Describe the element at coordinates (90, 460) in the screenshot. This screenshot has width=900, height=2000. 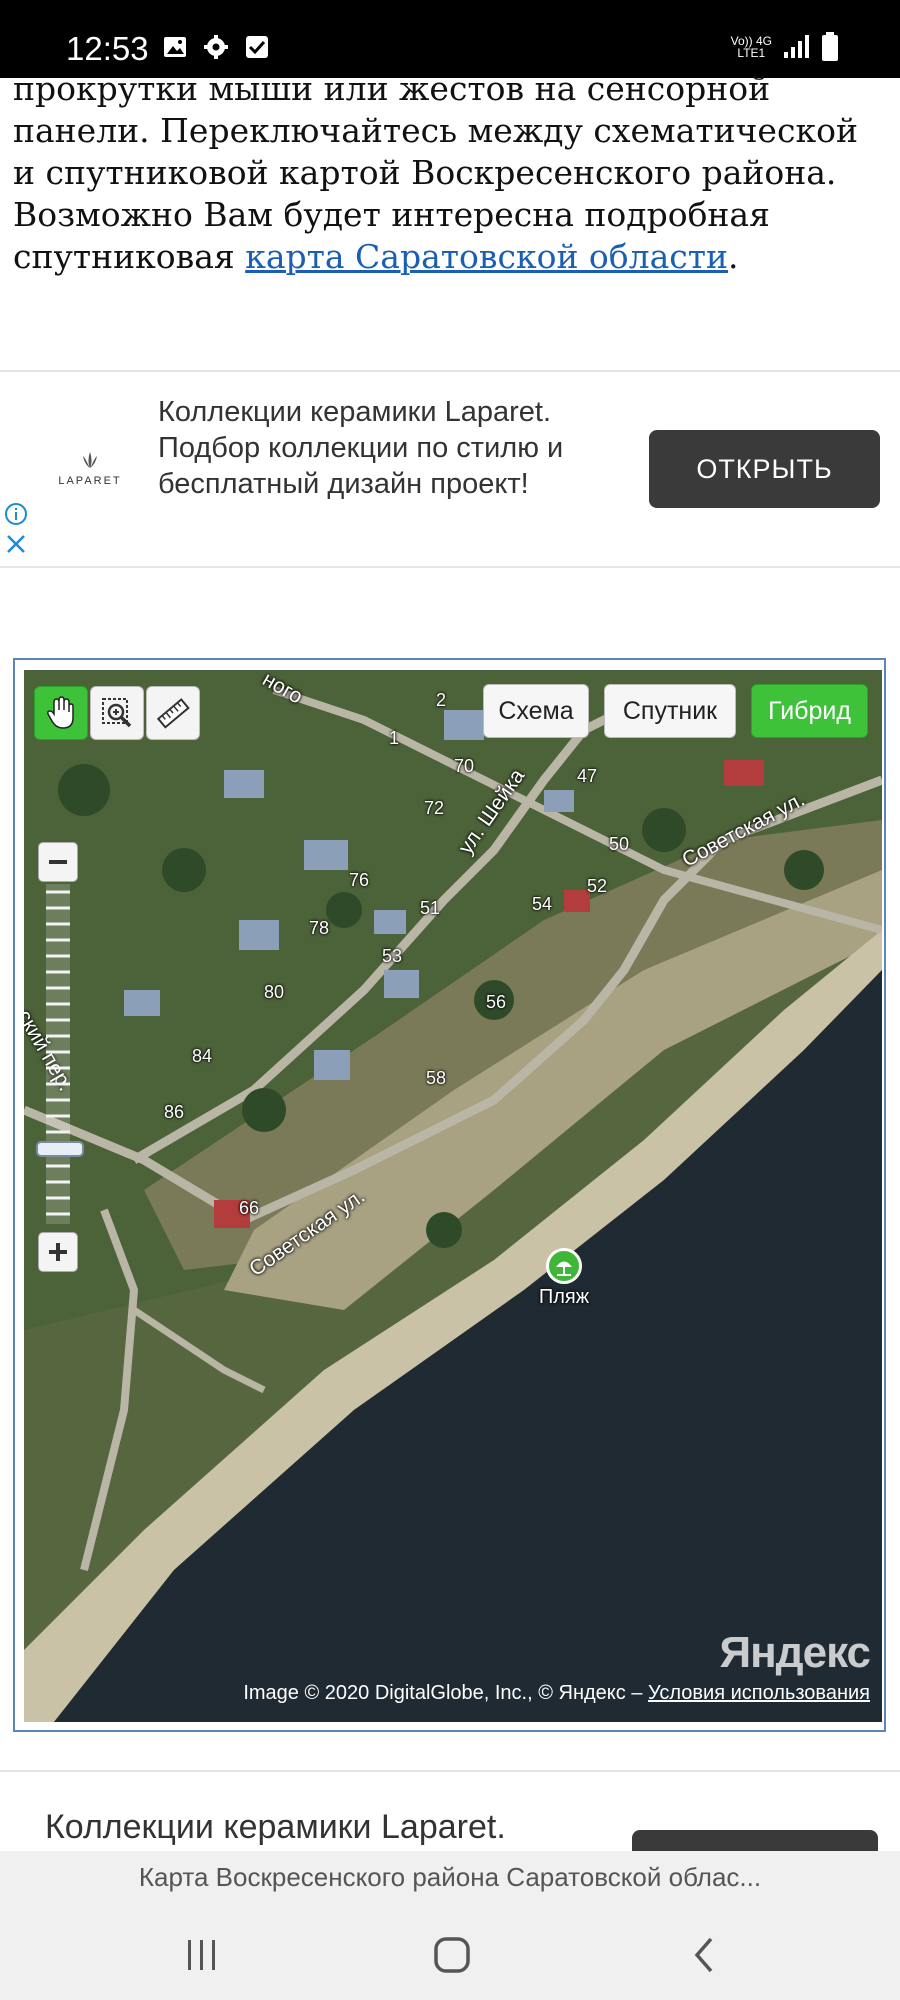
I see `laparet-logo-mark` at that location.